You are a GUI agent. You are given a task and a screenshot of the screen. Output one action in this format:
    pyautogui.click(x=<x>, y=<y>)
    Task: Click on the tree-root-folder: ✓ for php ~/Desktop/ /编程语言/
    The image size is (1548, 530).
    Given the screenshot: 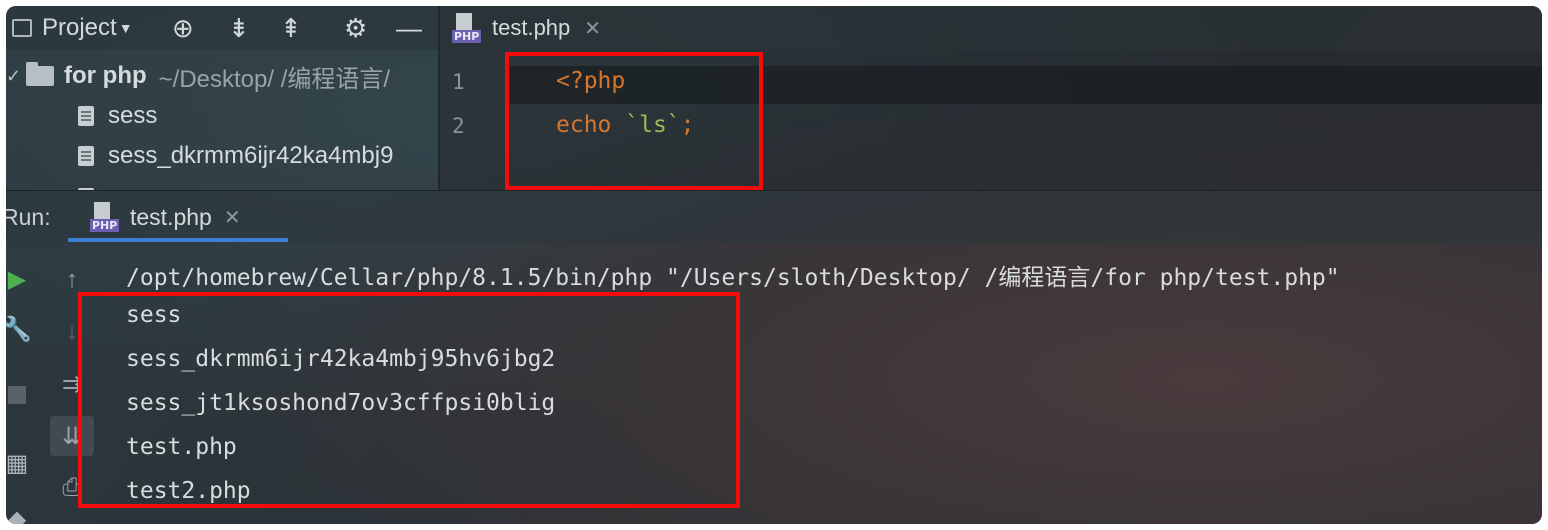 What is the action you would take?
    pyautogui.click(x=198, y=76)
    